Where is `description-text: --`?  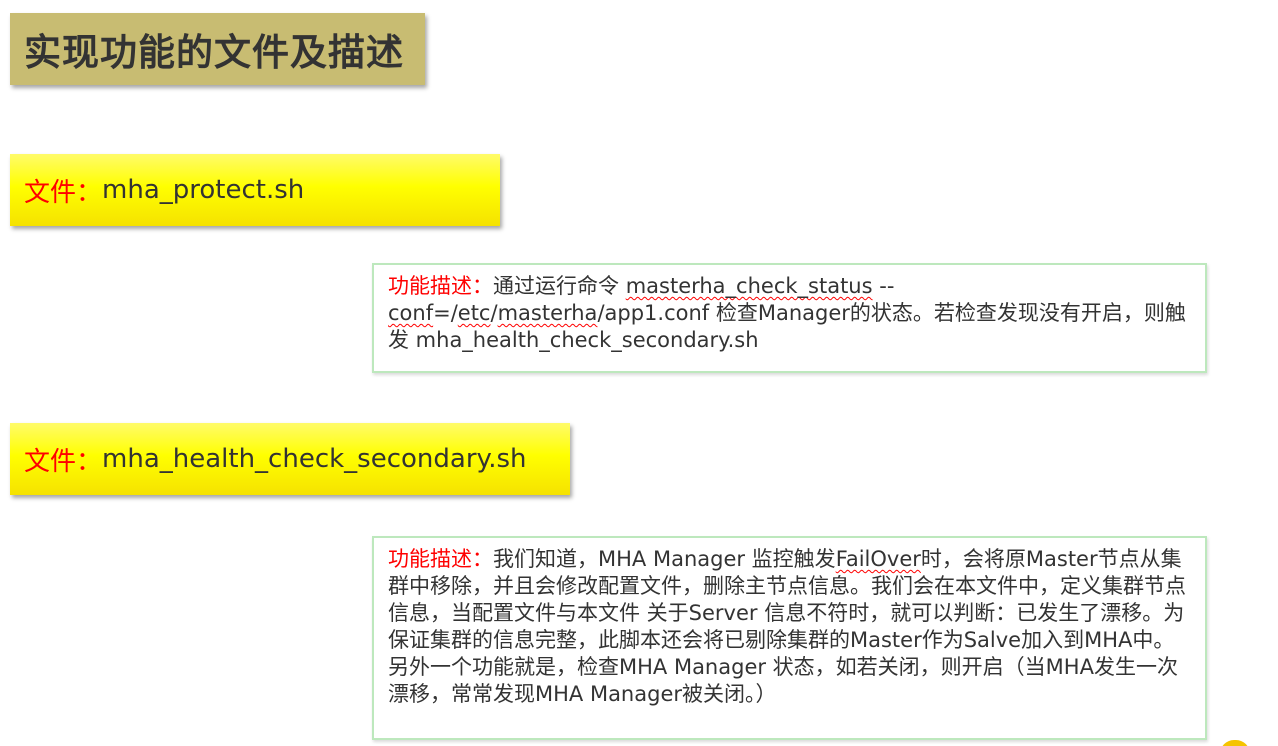 description-text: -- is located at coordinates (883, 286).